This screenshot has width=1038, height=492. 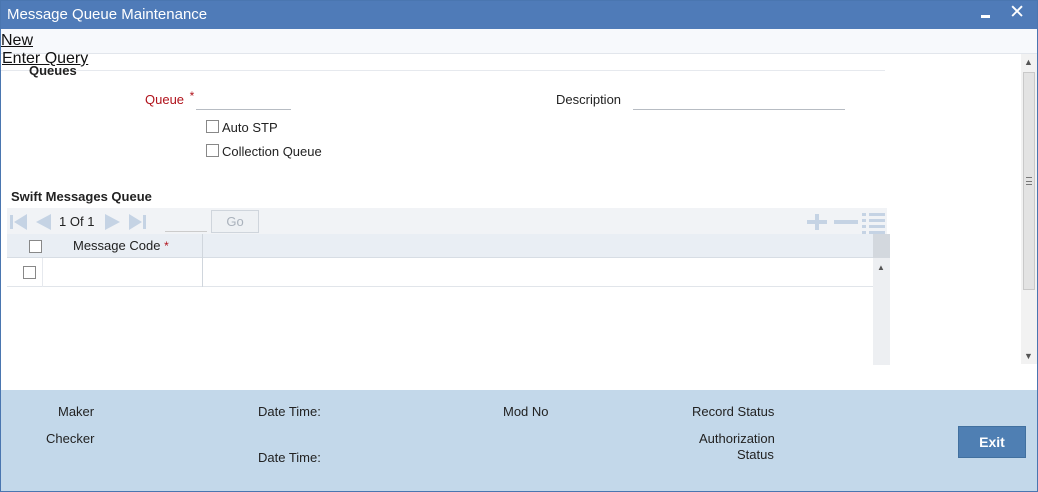 What do you see at coordinates (733, 411) in the screenshot?
I see `record-status-label: Record Status` at bounding box center [733, 411].